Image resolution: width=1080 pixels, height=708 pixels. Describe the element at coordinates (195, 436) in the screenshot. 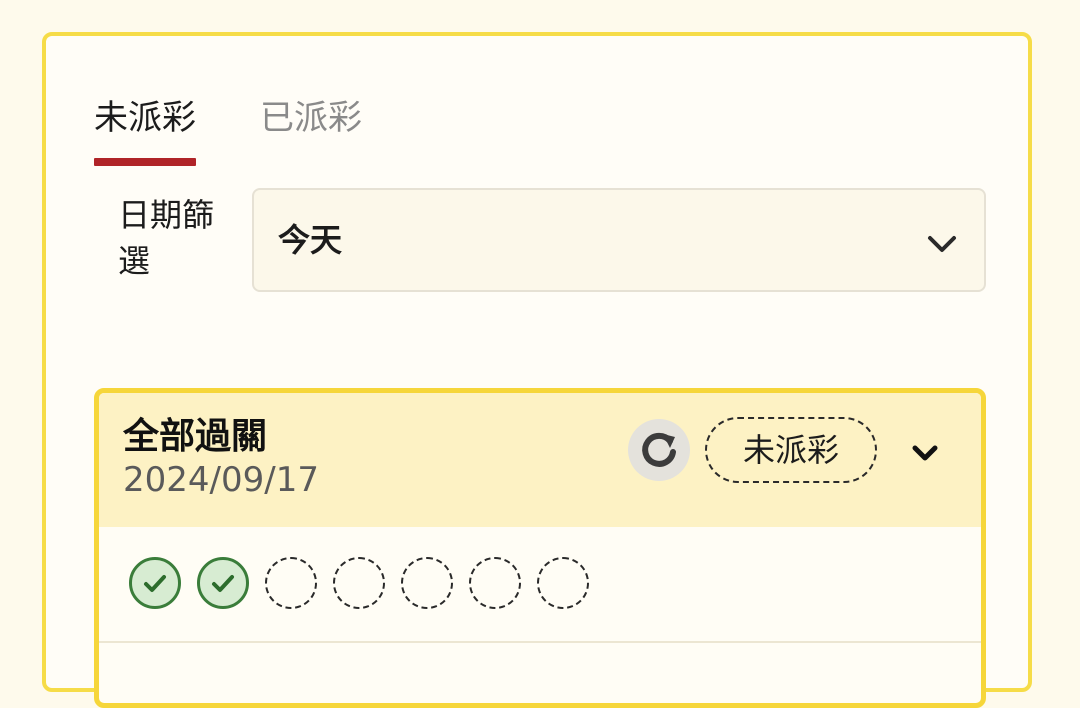

I see `bet-type-title: 全部過關` at that location.